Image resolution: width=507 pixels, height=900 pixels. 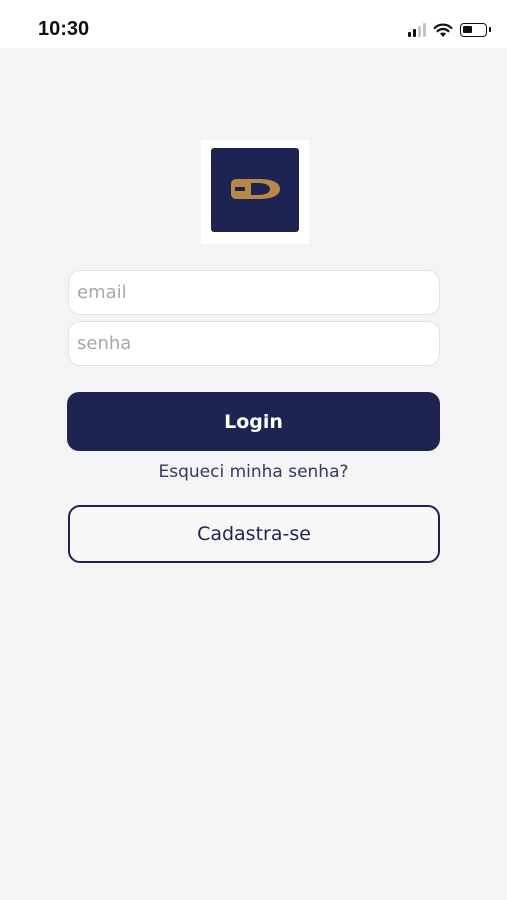 What do you see at coordinates (417, 30) in the screenshot?
I see `signal-icon` at bounding box center [417, 30].